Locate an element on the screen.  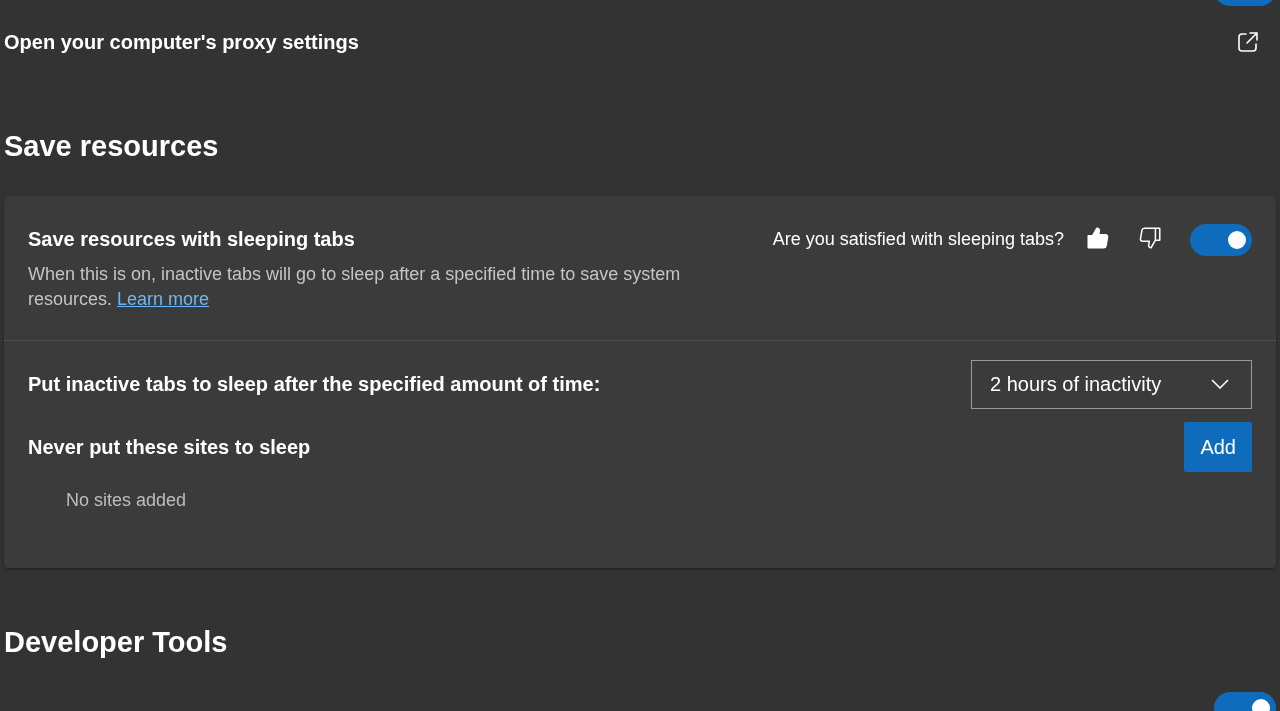
external-link-icon is located at coordinates (1248, 42).